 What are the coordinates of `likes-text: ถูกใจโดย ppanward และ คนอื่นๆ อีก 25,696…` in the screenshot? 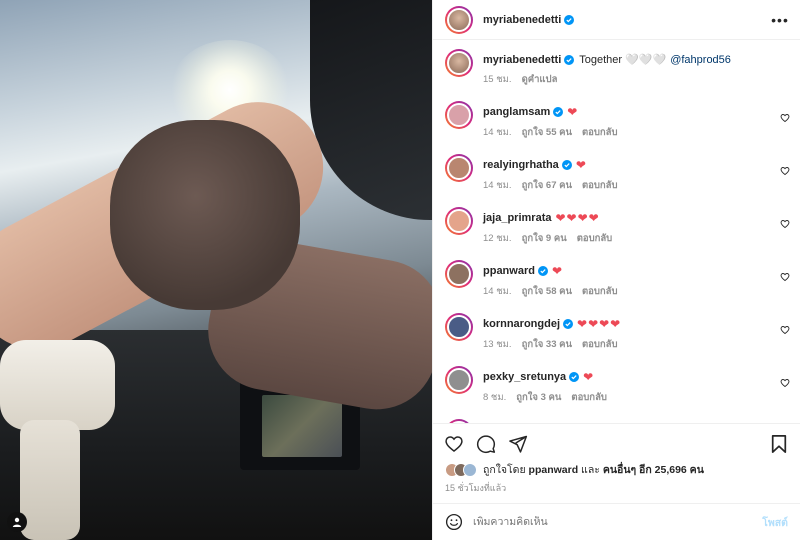 It's located at (593, 469).